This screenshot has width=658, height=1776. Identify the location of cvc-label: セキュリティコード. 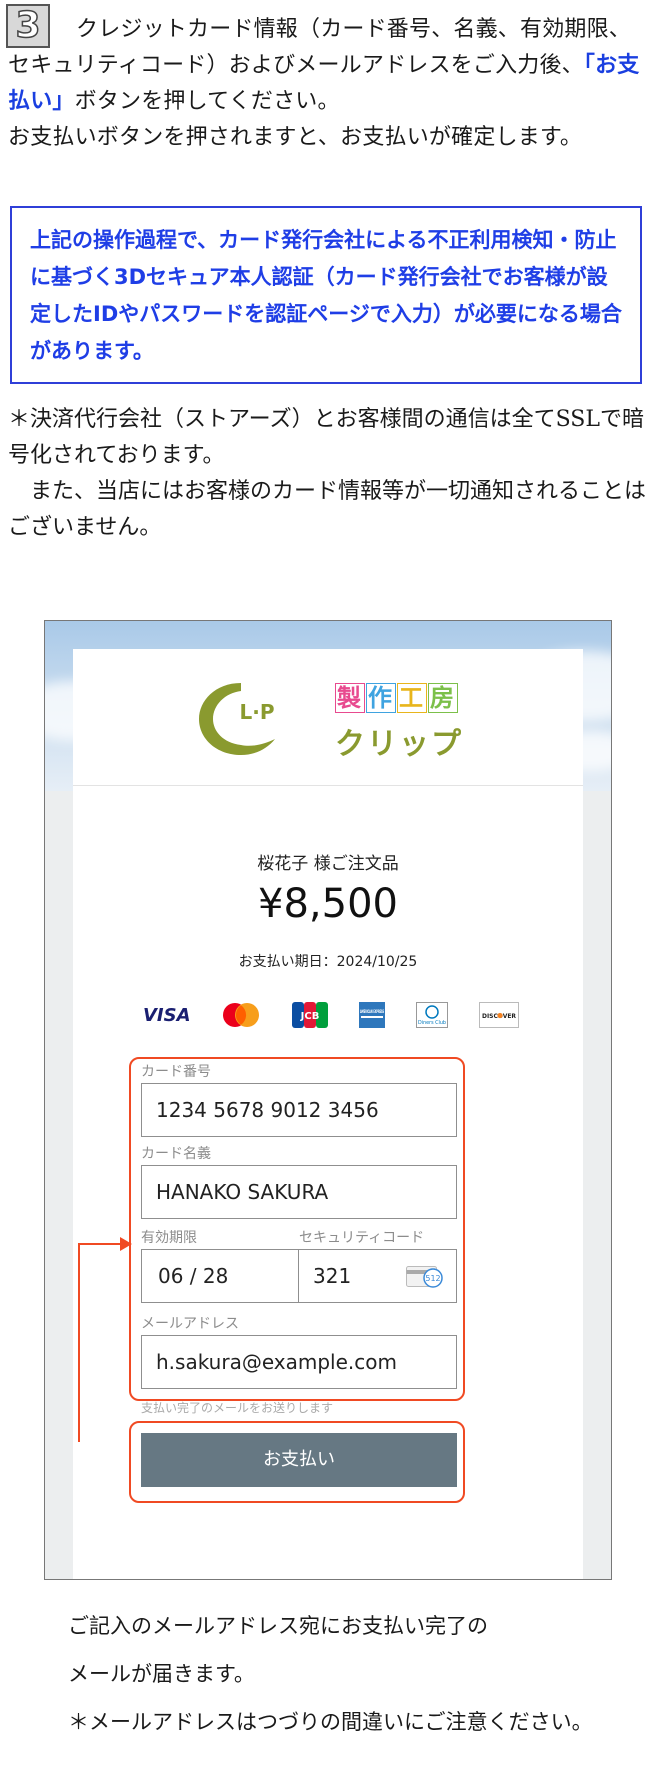
(362, 1238).